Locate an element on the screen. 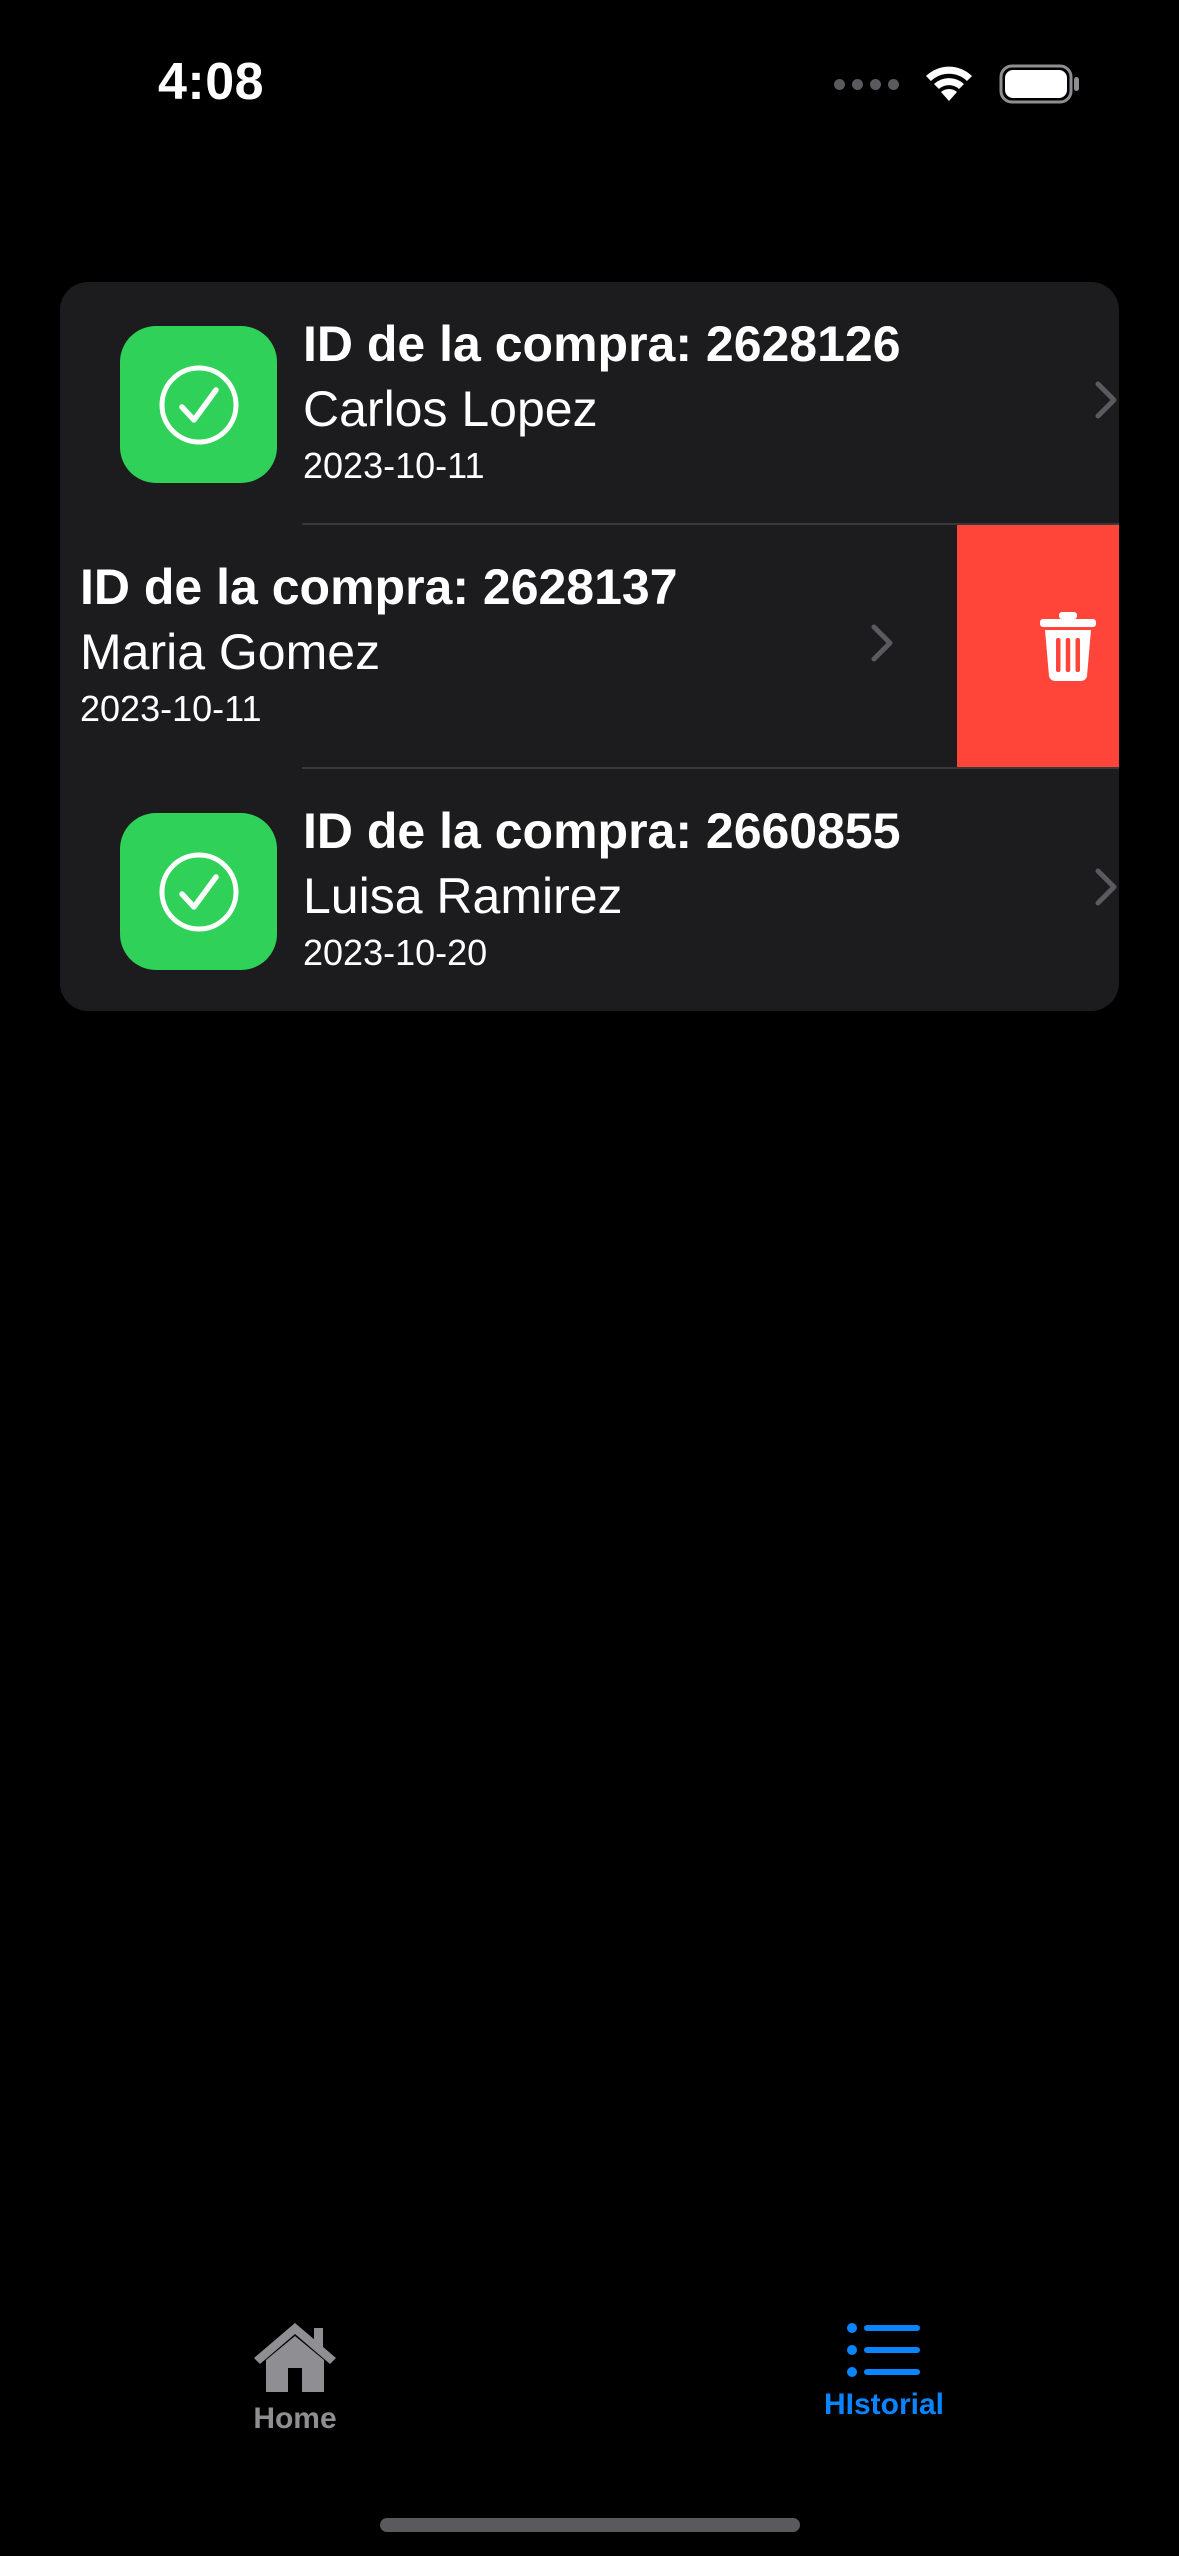 The height and width of the screenshot is (2556, 1179). purchase-id: ID de la compra: 2660855 is located at coordinates (602, 831).